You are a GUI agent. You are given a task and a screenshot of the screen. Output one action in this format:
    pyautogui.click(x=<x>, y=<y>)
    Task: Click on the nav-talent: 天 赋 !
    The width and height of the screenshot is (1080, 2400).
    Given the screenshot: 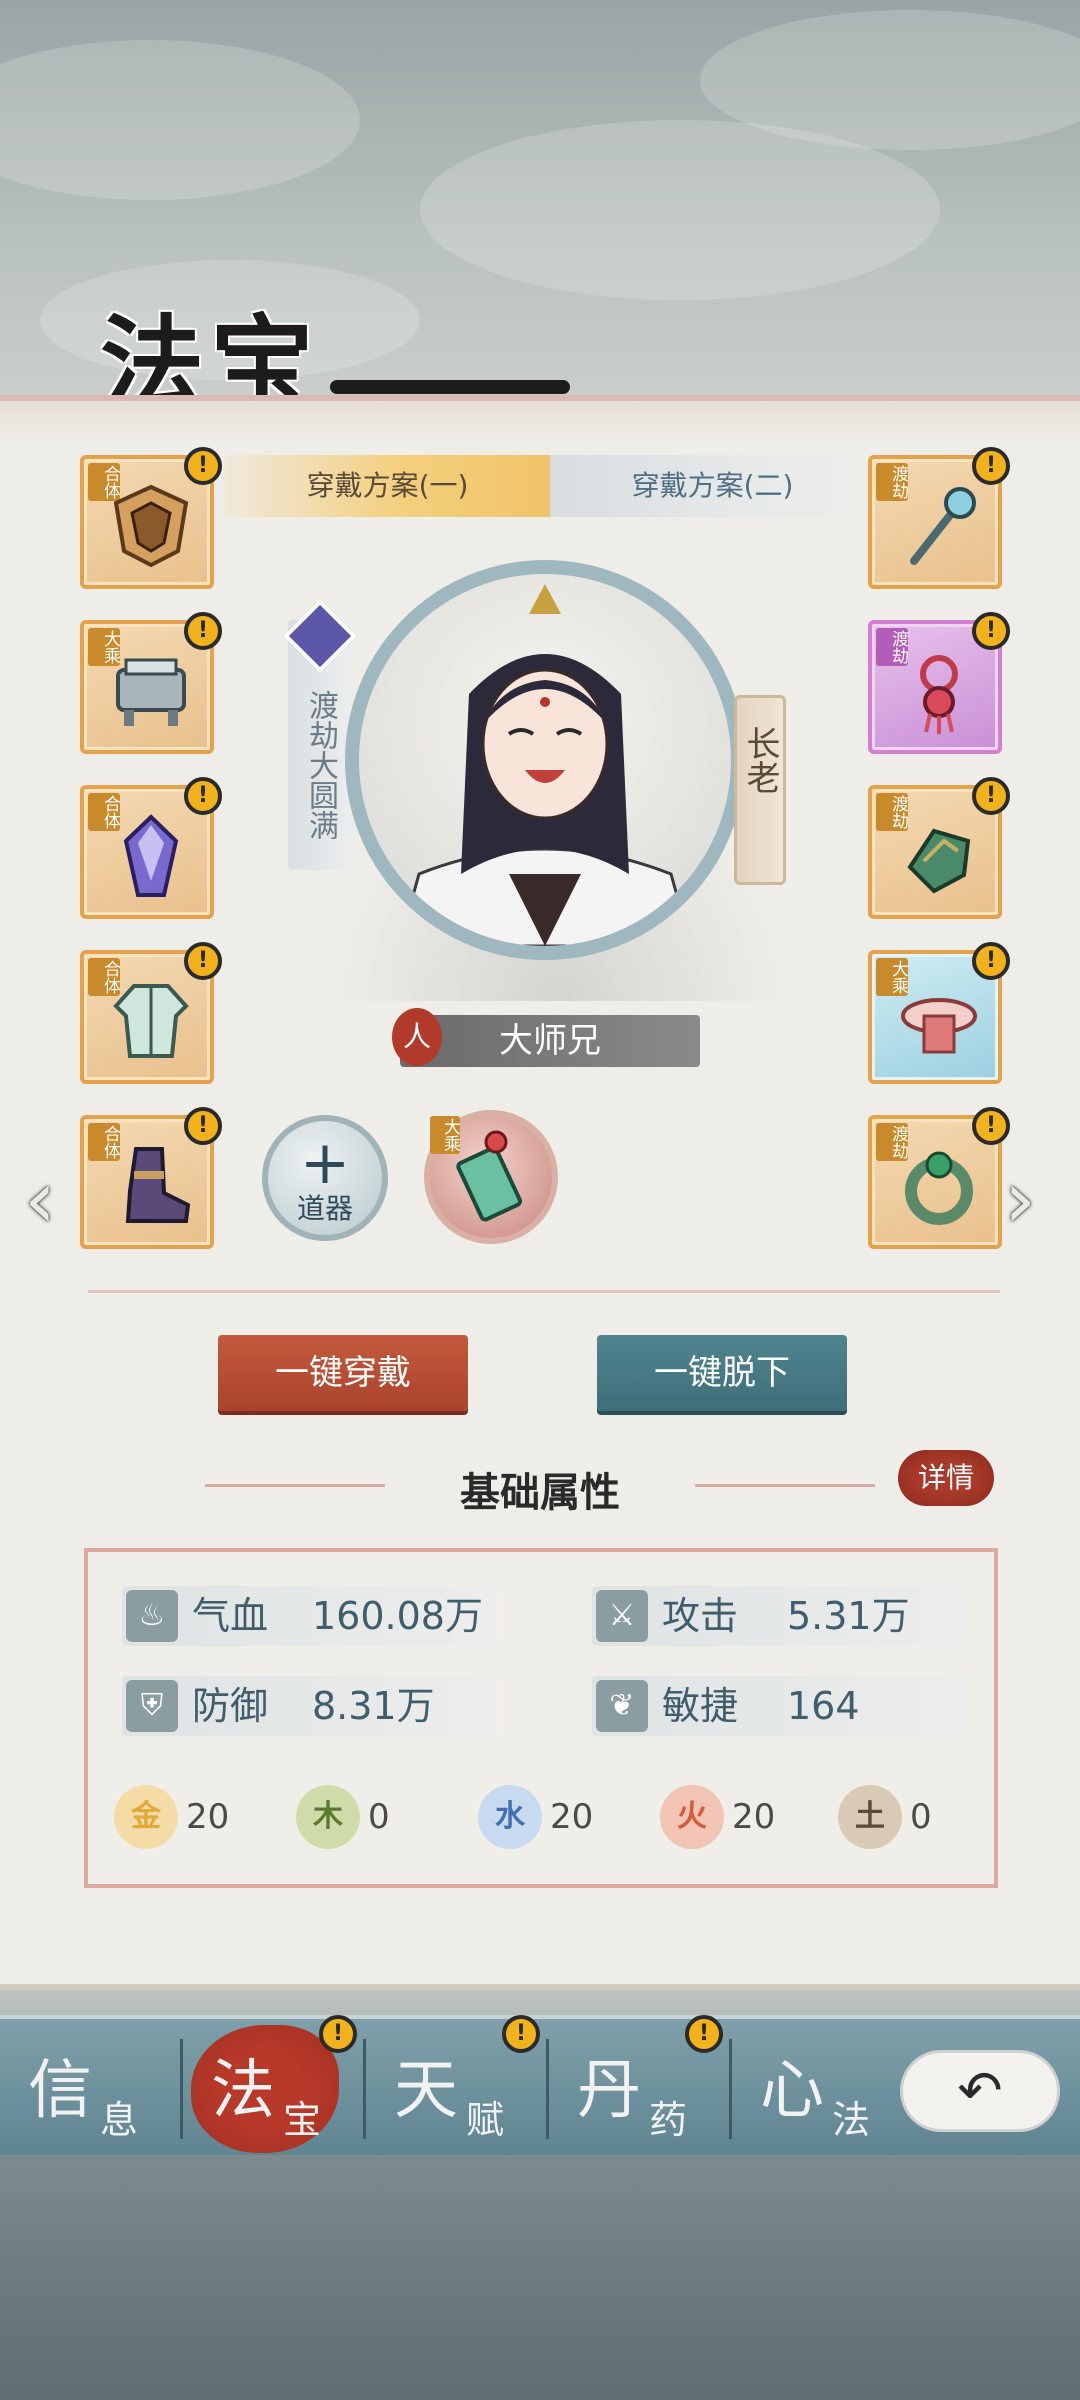 What is the action you would take?
    pyautogui.click(x=456, y=2087)
    